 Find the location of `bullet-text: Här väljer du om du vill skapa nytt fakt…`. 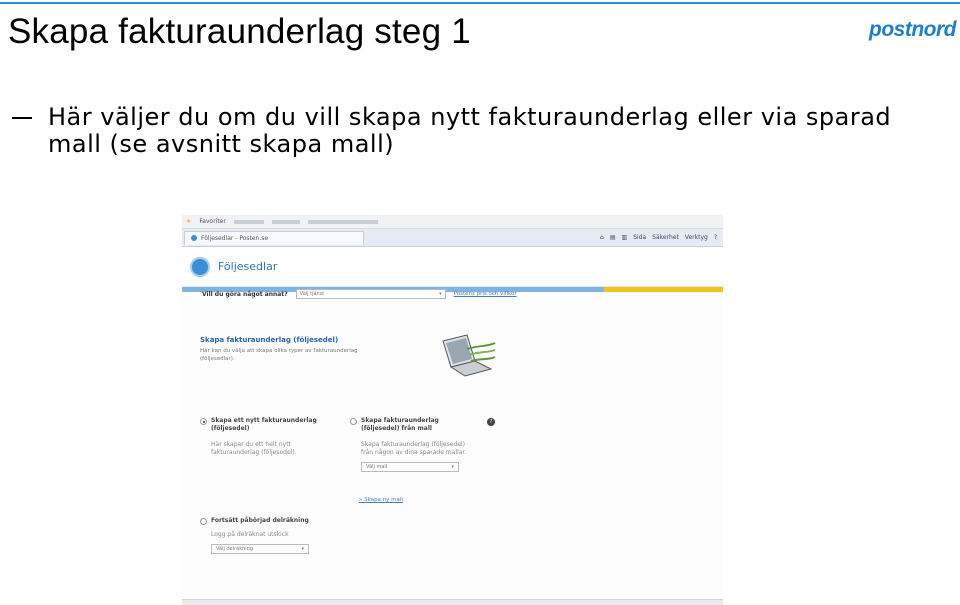

bullet-text: Här väljer du om du vill skapa nytt fakt… is located at coordinates (470, 130).